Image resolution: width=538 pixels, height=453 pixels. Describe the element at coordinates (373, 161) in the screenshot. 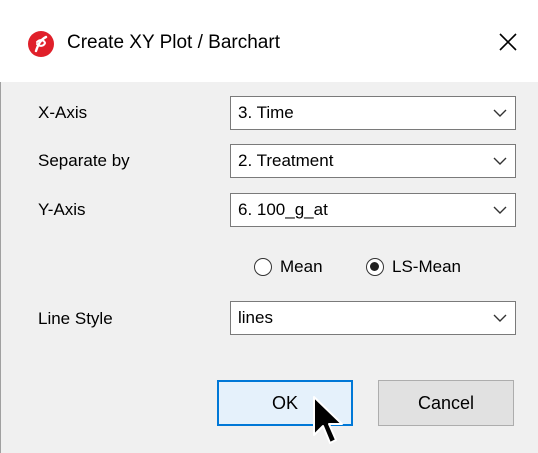

I see `separate-by-dropdown: 2. Treatment` at that location.